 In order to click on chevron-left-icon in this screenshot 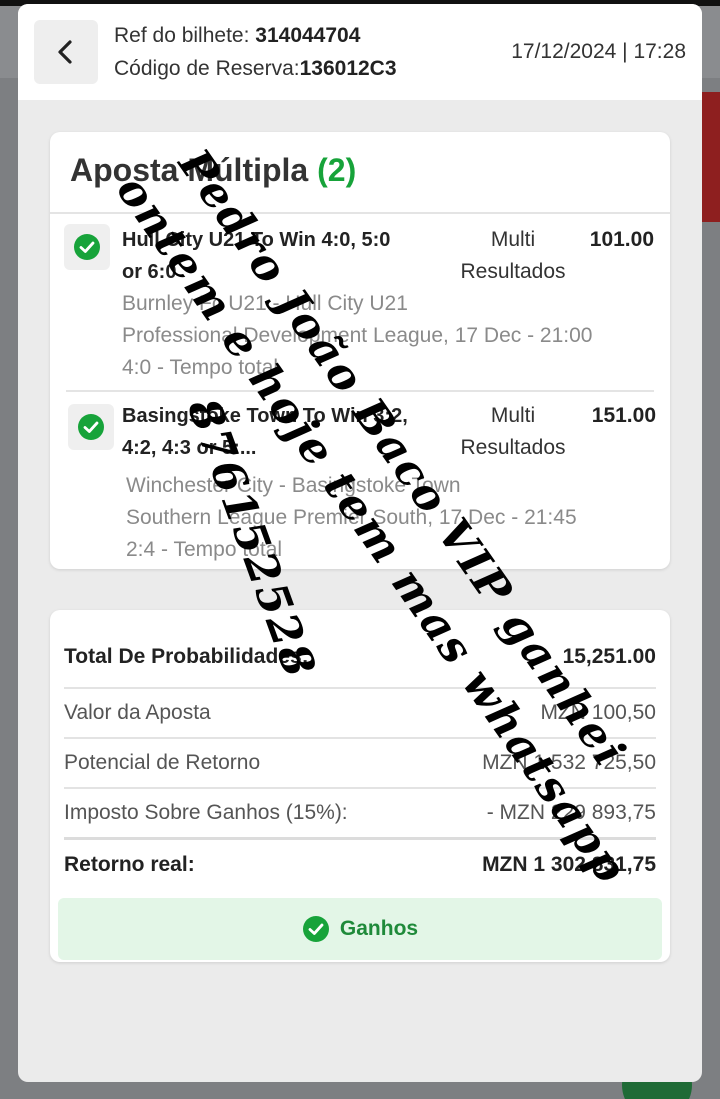, I will do `click(65, 52)`.